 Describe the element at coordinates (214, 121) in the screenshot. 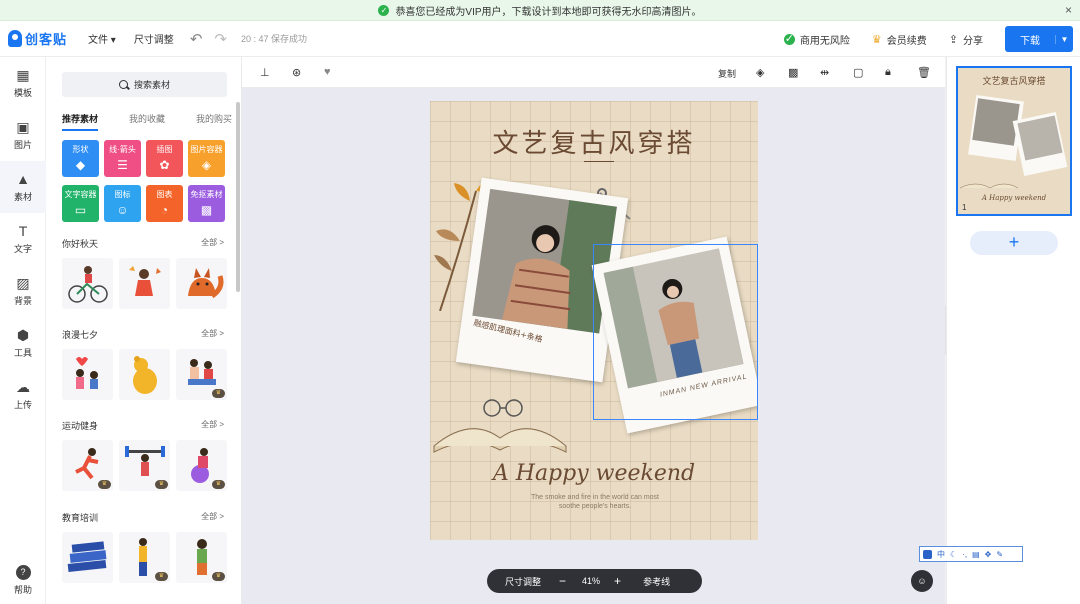

I see `tab-purchased: 我的购买` at that location.